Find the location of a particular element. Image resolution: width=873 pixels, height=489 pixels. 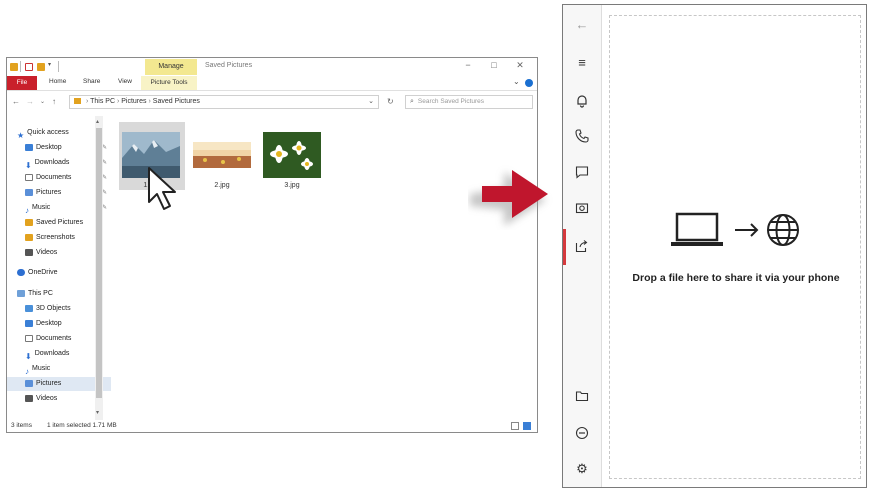

nav-this-pc: This PC is located at coordinates (55, 294).